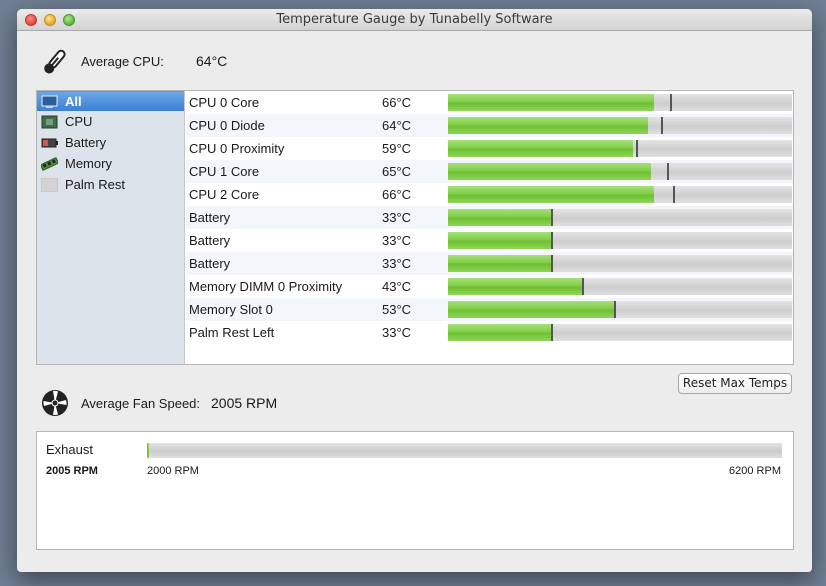  I want to click on zoom-window-button, so click(69, 20).